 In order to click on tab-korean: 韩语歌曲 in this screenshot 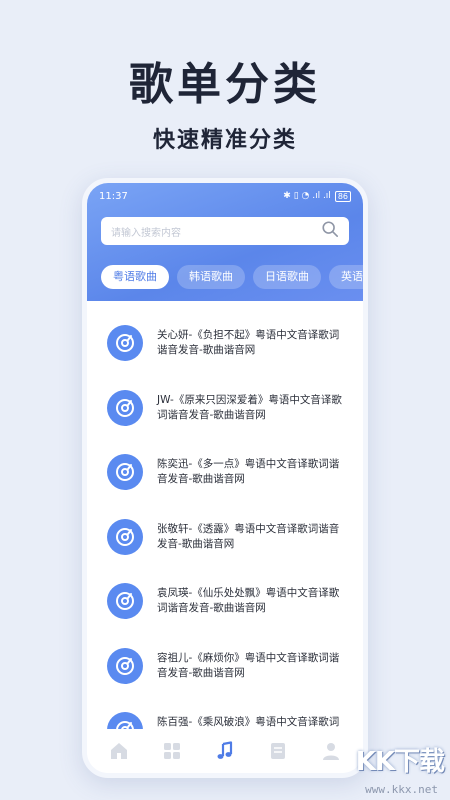, I will do `click(211, 277)`.